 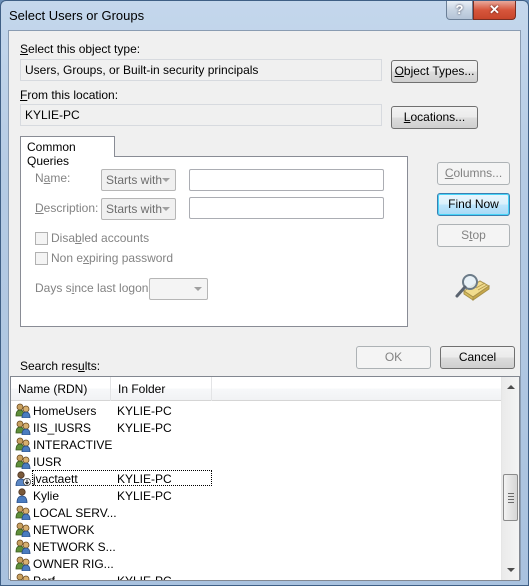 What do you see at coordinates (41, 258) in the screenshot?
I see `non-expiring-password-checkbox` at bounding box center [41, 258].